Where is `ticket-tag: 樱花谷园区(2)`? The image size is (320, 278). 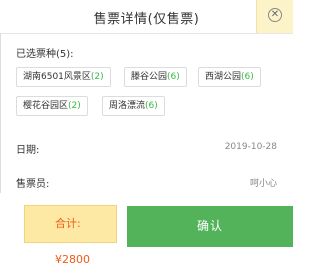
ticket-tag: 樱花谷园区(2) is located at coordinates (52, 106).